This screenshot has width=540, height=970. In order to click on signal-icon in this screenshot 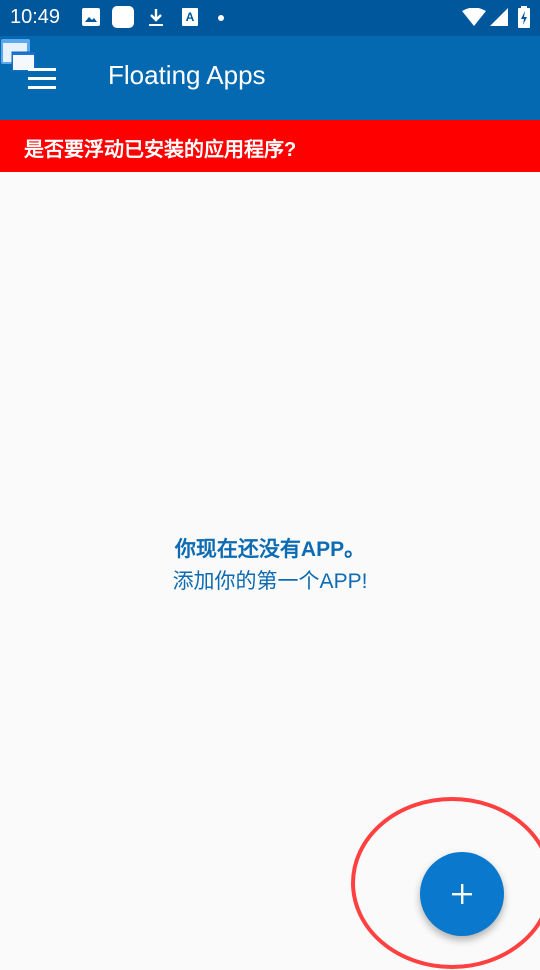, I will do `click(499, 17)`.